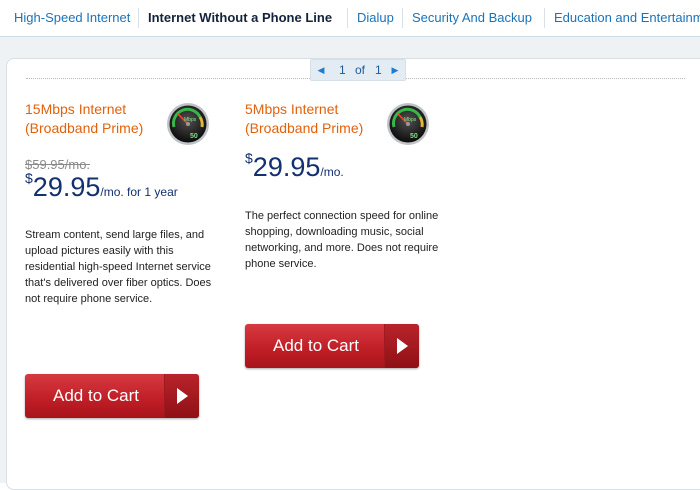 The width and height of the screenshot is (700, 490). I want to click on price-suffix: /mo. for 1 year, so click(139, 192).